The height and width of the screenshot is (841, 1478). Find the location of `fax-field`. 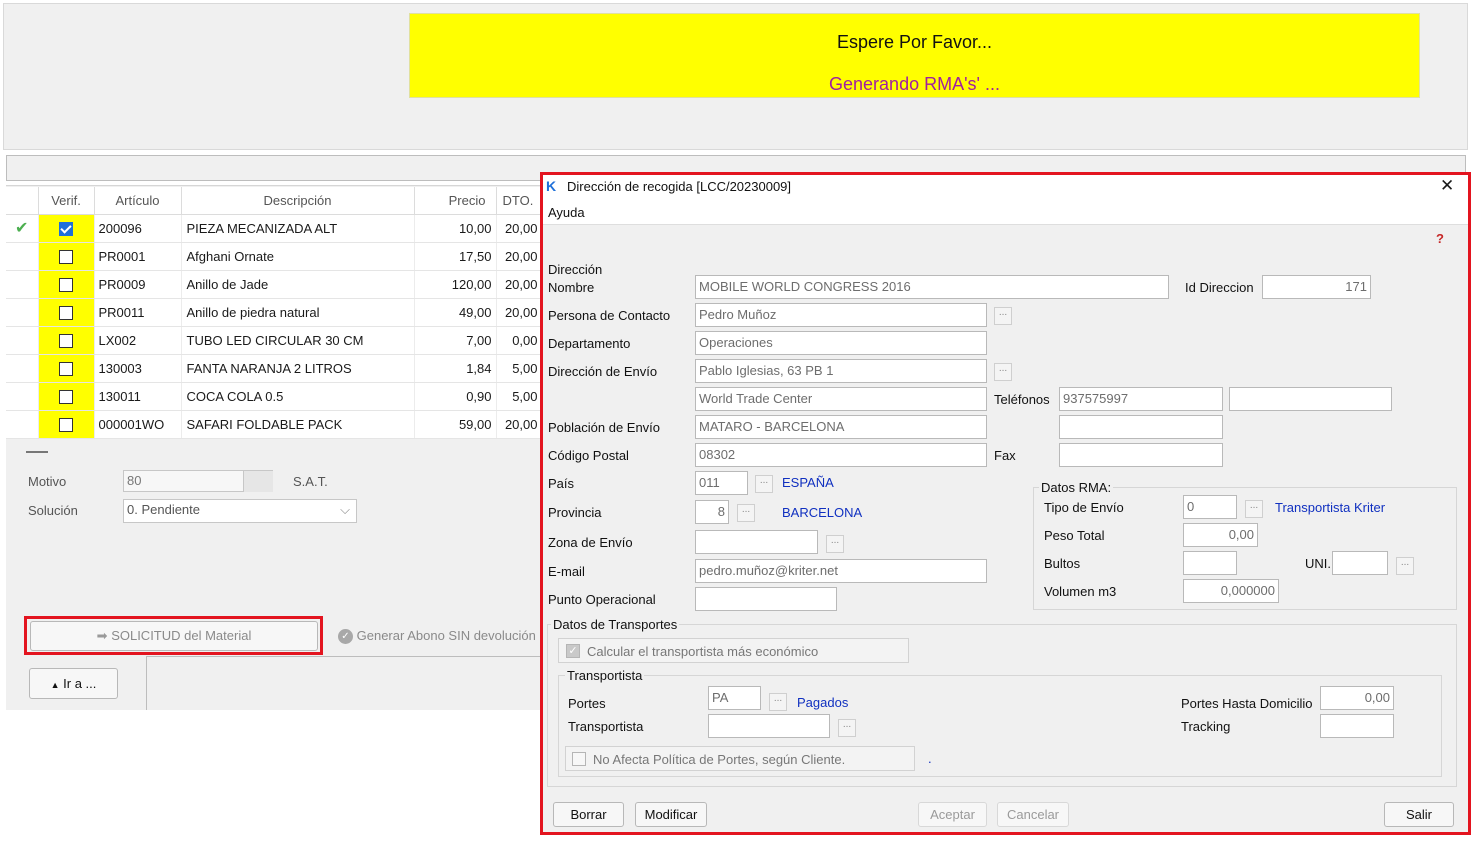

fax-field is located at coordinates (1141, 455).